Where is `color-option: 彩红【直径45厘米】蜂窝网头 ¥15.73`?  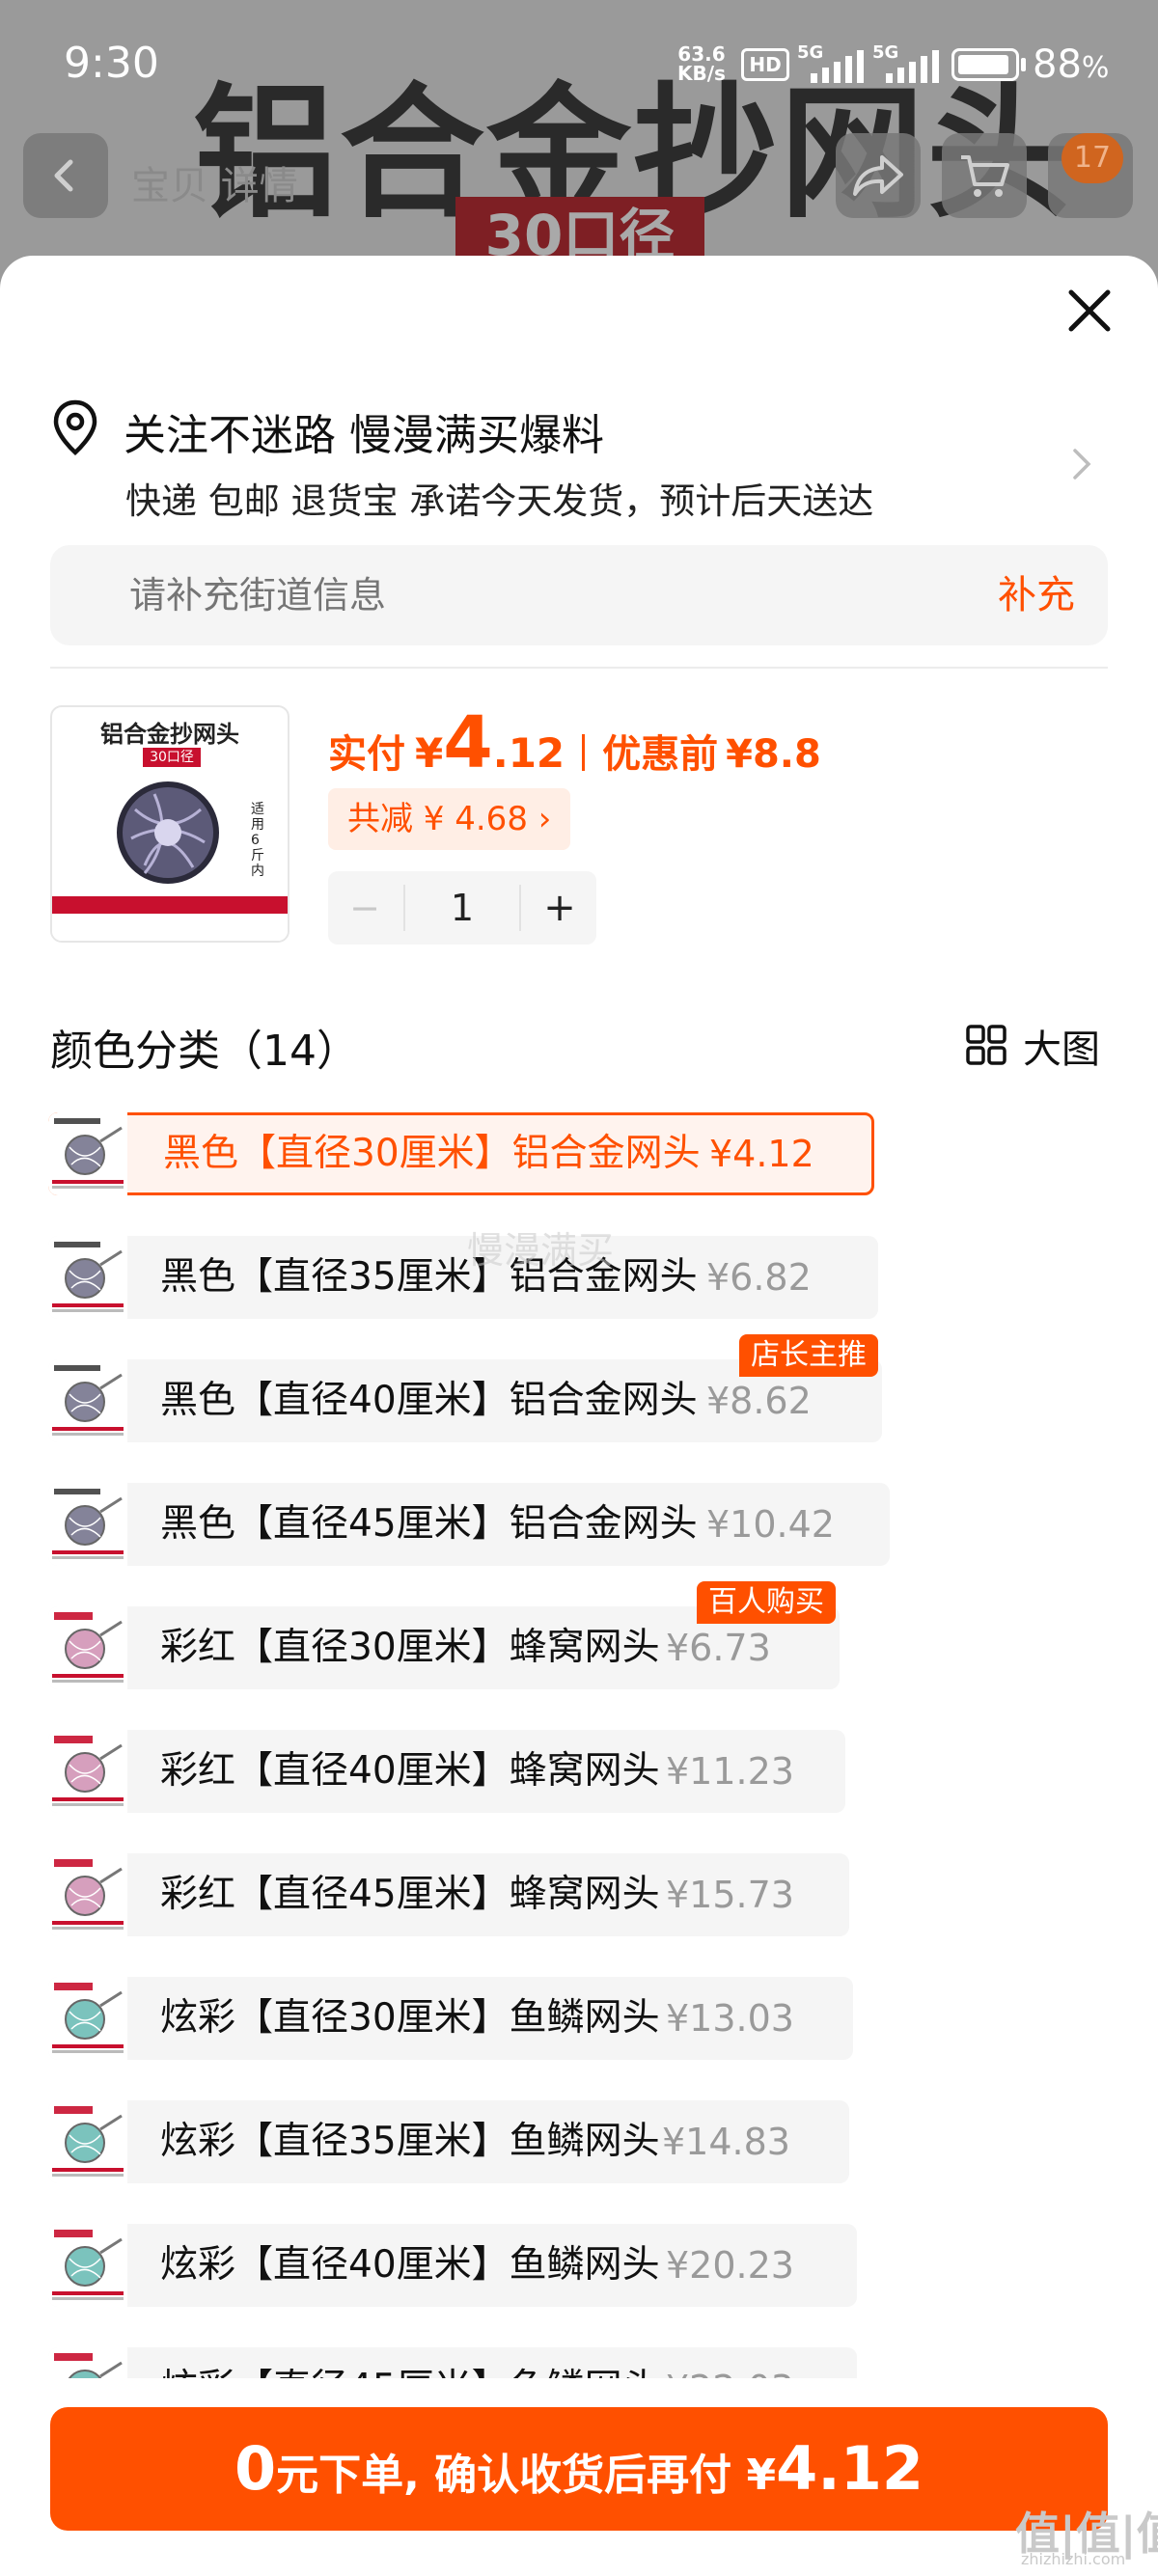
color-option: 彩红【直径45厘米】蜂窝网头 ¥15.73 is located at coordinates (448, 1895).